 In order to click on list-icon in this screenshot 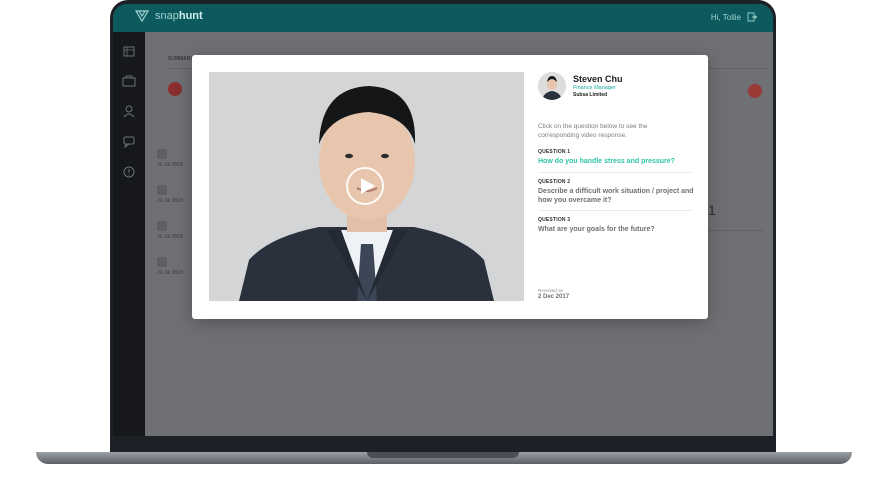, I will do `click(129, 52)`.